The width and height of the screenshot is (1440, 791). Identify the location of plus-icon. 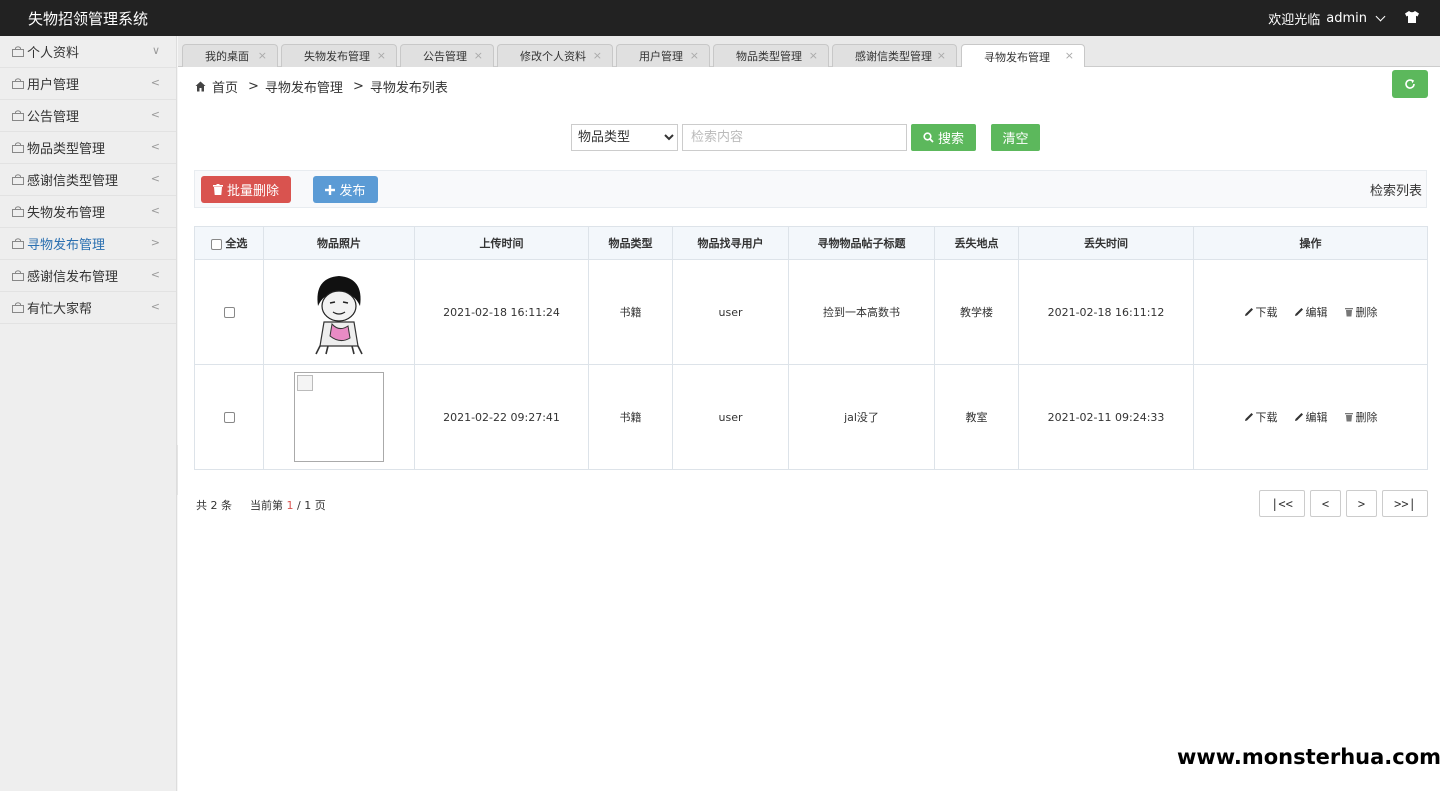
(330, 189).